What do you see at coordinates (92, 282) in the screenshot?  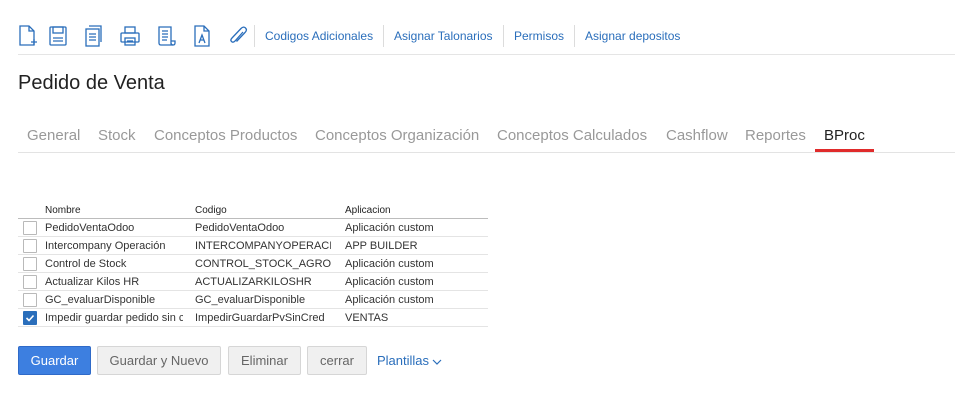 I see `cell-nombre: Actualizar Kilos HR` at bounding box center [92, 282].